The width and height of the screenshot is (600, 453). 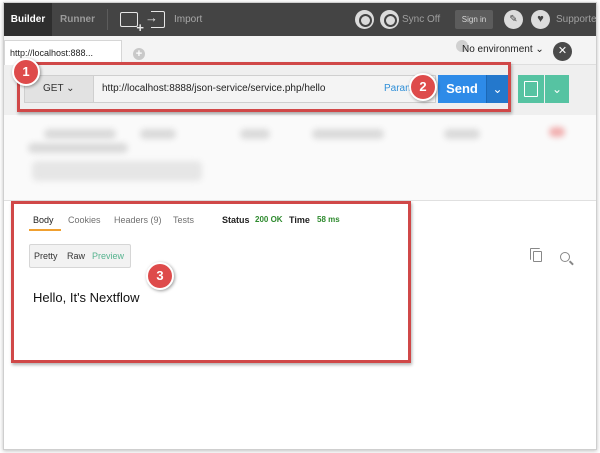 What do you see at coordinates (77, 19) in the screenshot?
I see `runner-tab: Runner` at bounding box center [77, 19].